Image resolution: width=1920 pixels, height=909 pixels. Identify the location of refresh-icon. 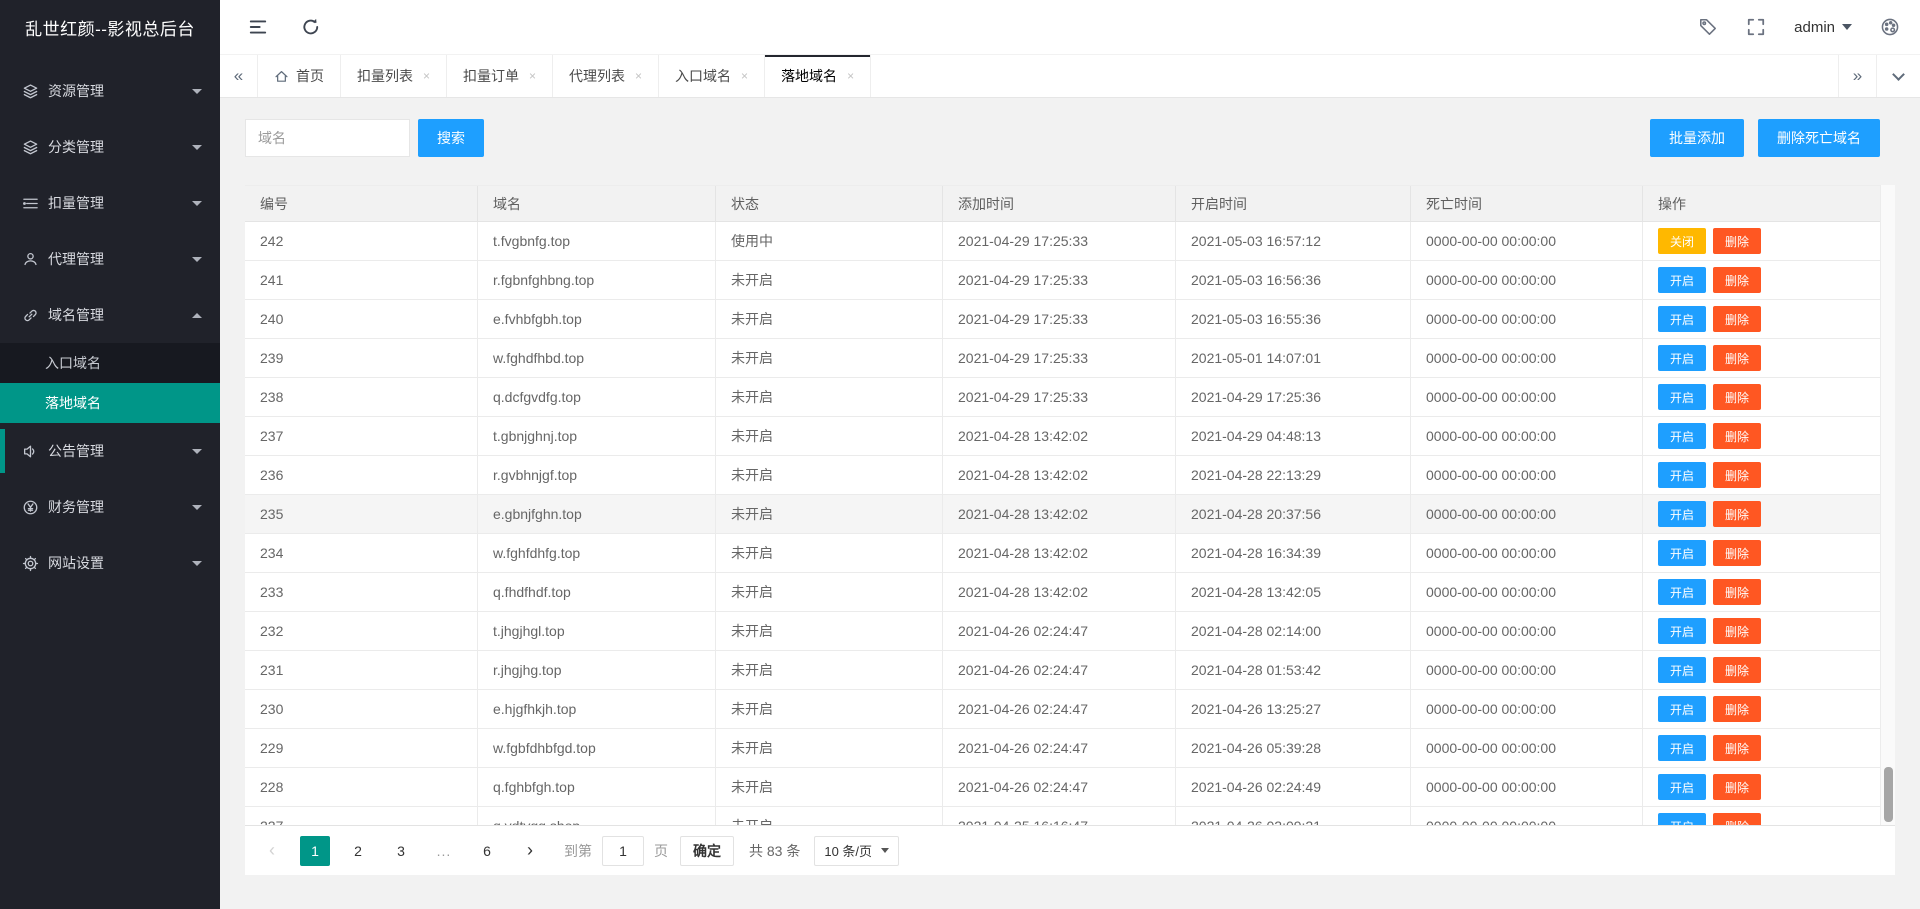
(311, 27).